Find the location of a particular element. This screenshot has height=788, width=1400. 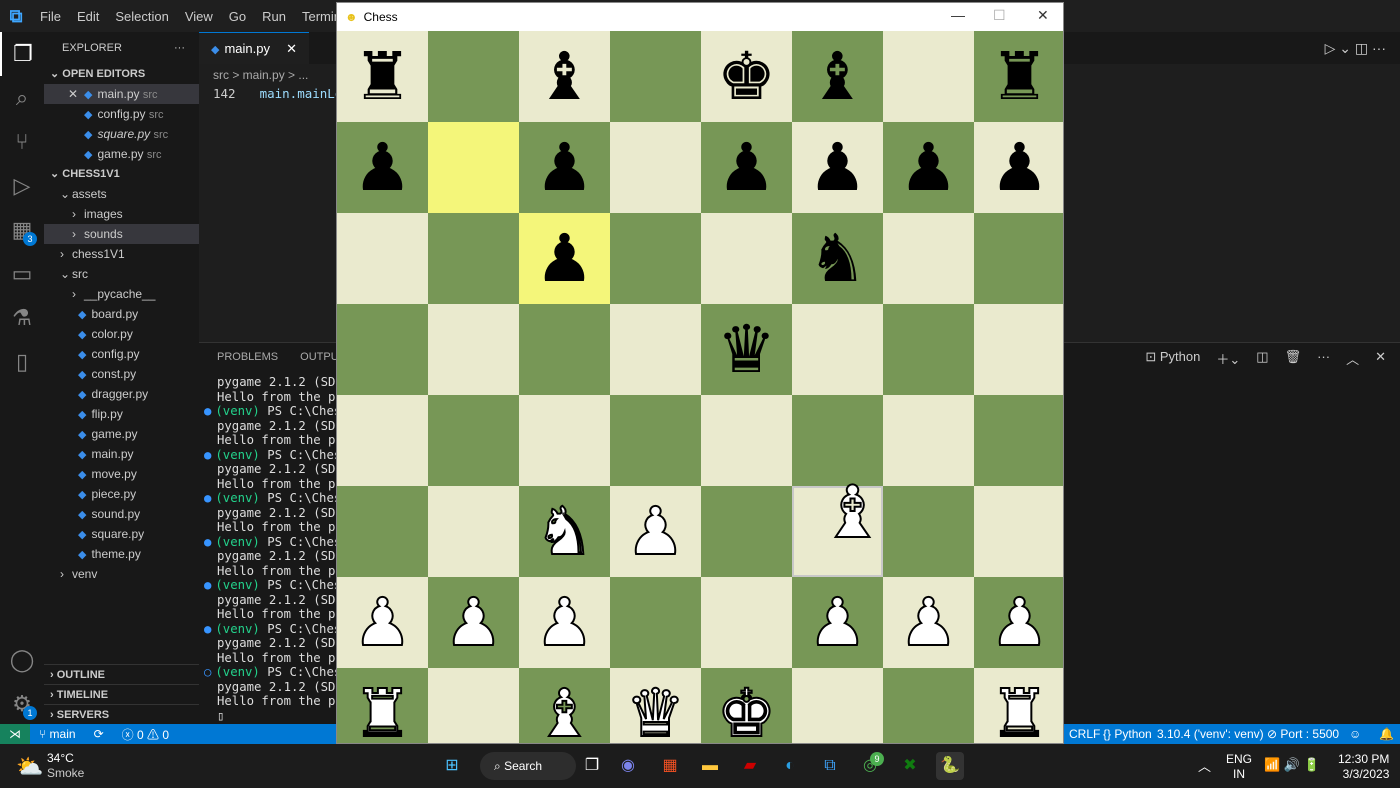

xbox-icon: ✖ is located at coordinates (910, 766).